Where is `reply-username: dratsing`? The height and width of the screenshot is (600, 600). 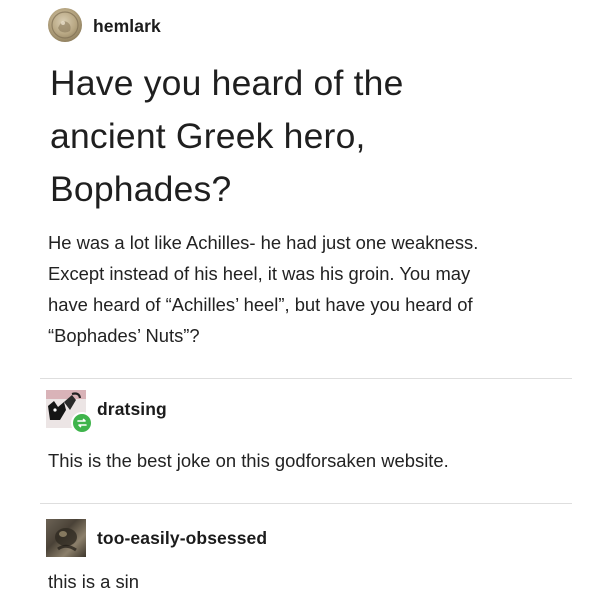 reply-username: dratsing is located at coordinates (132, 409).